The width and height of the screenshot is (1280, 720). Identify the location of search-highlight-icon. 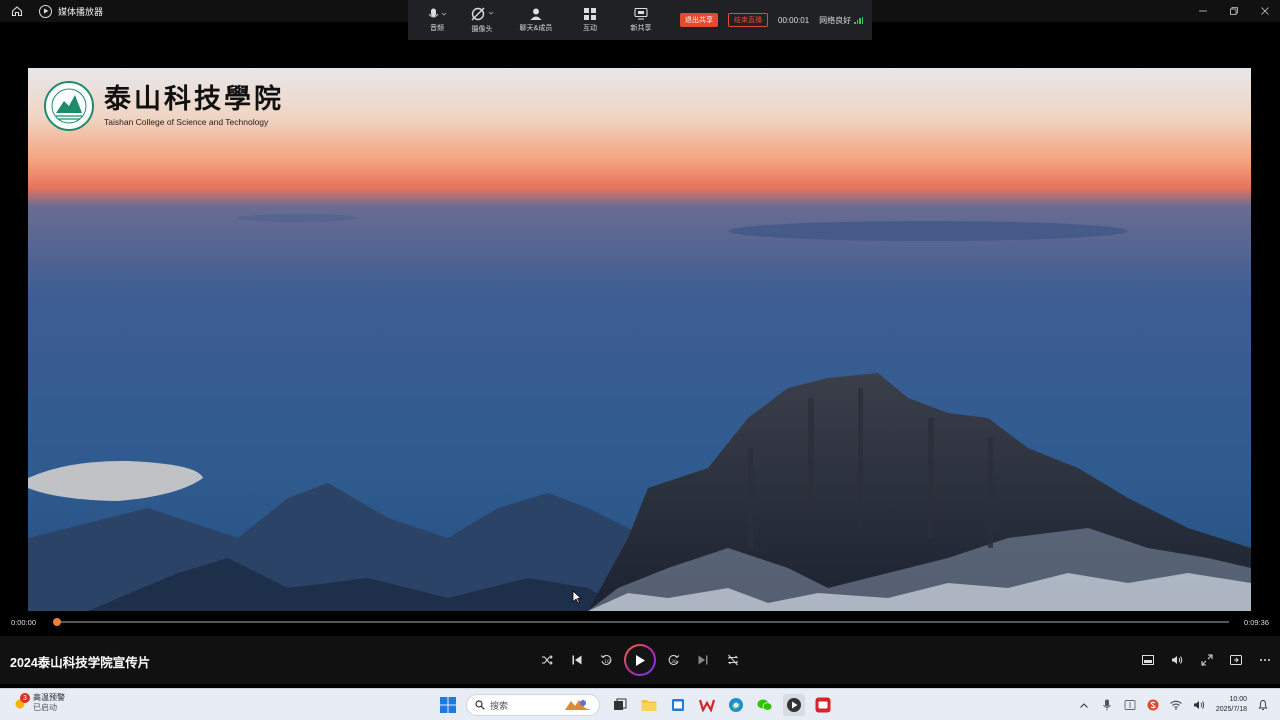
(578, 705).